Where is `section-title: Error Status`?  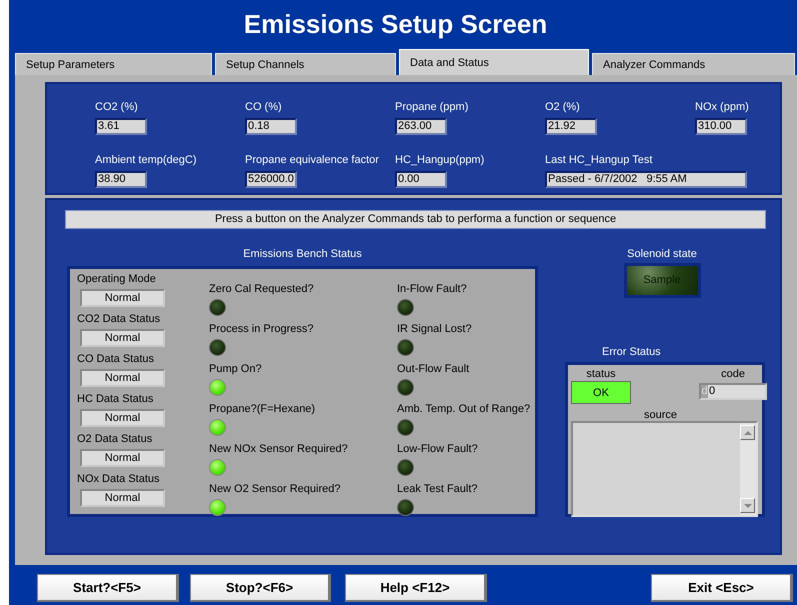 section-title: Error Status is located at coordinates (631, 352).